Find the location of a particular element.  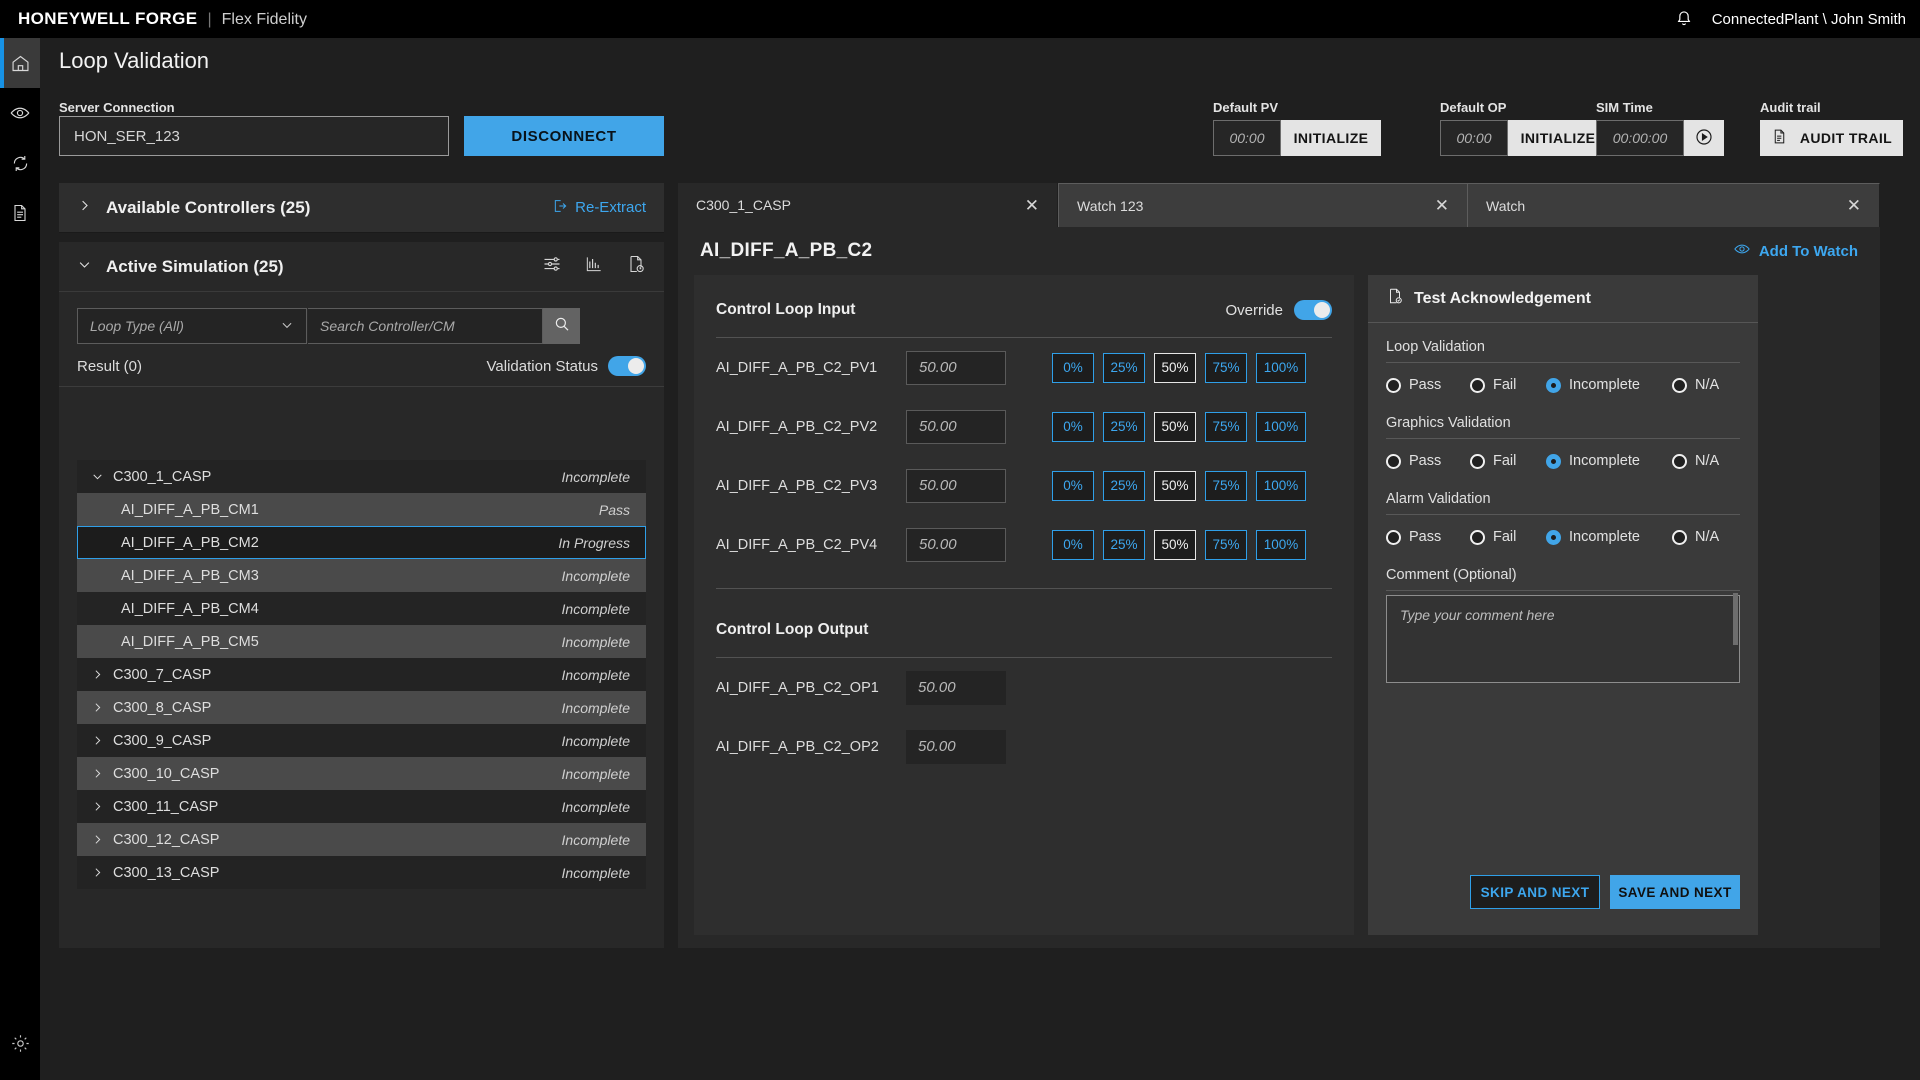

tree-item-controller: C300_10_CASP Incomplete is located at coordinates (361, 773).